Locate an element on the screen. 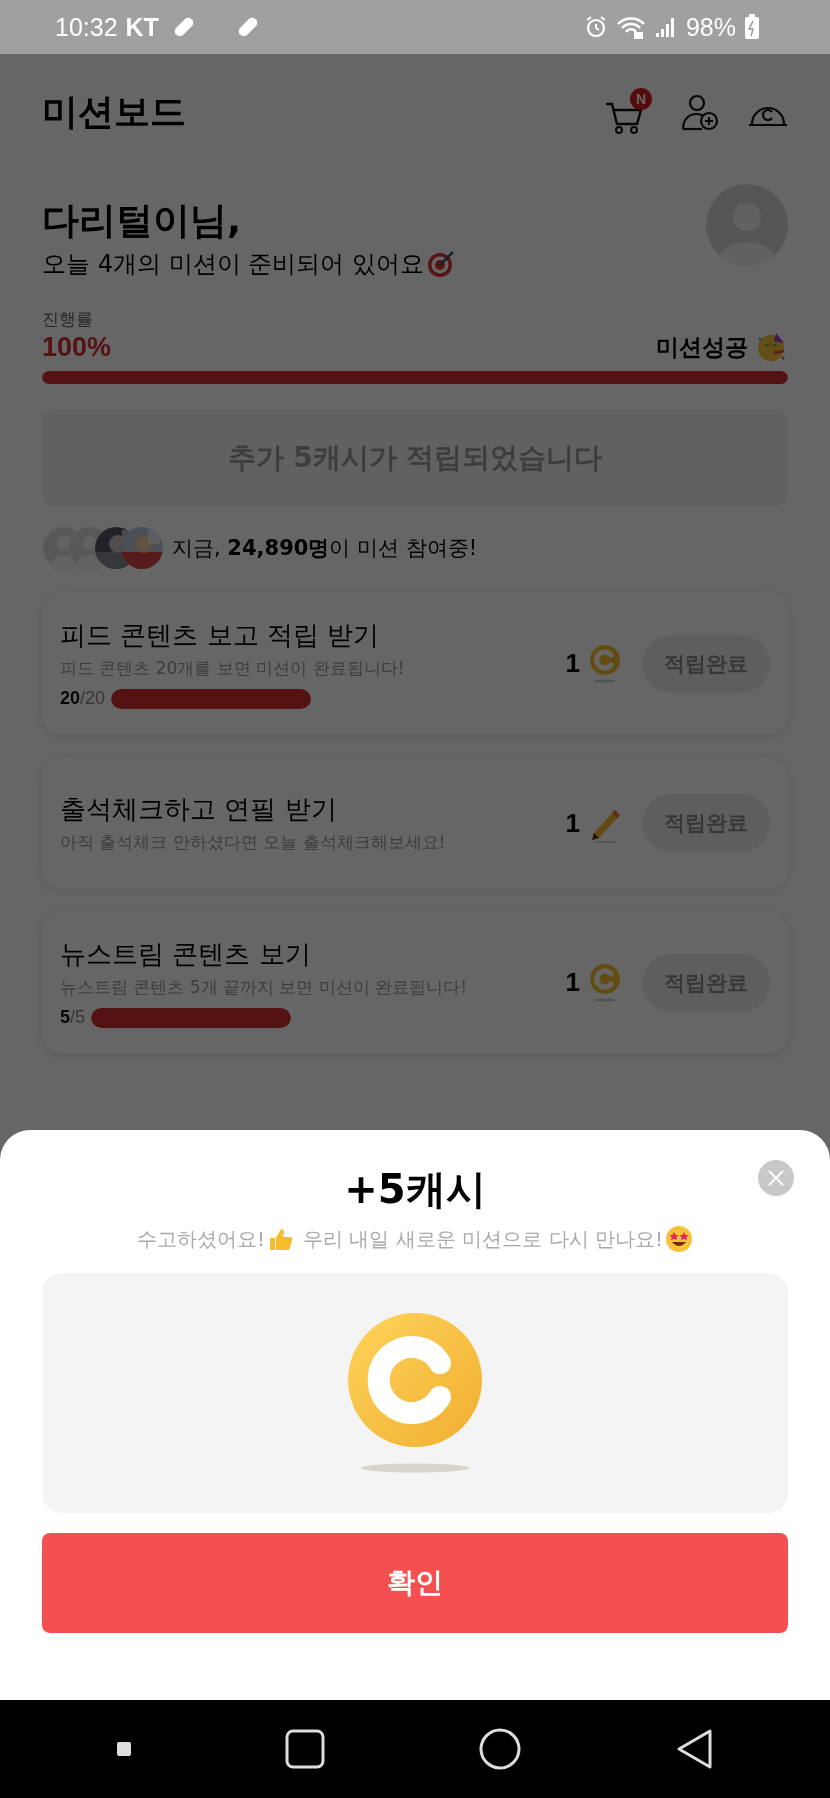 The image size is (830, 1798). back-icon is located at coordinates (694, 1749).